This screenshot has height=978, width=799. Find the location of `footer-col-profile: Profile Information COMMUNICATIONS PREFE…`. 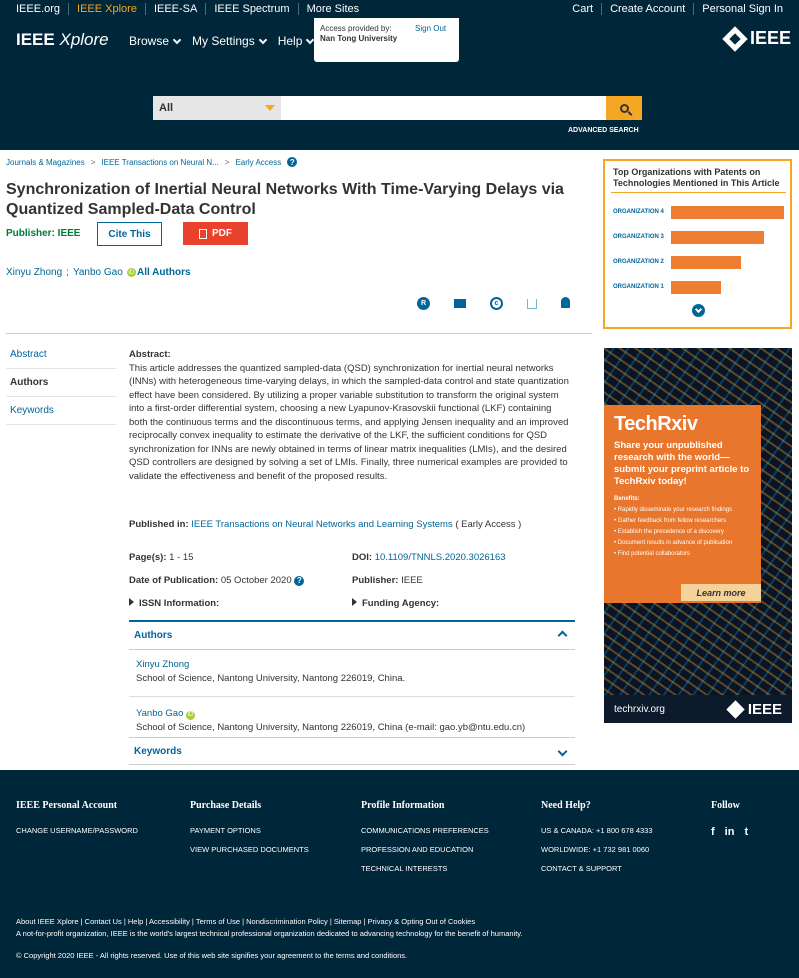

footer-col-profile: Profile Information COMMUNICATIONS PREFE… is located at coordinates (425, 841).